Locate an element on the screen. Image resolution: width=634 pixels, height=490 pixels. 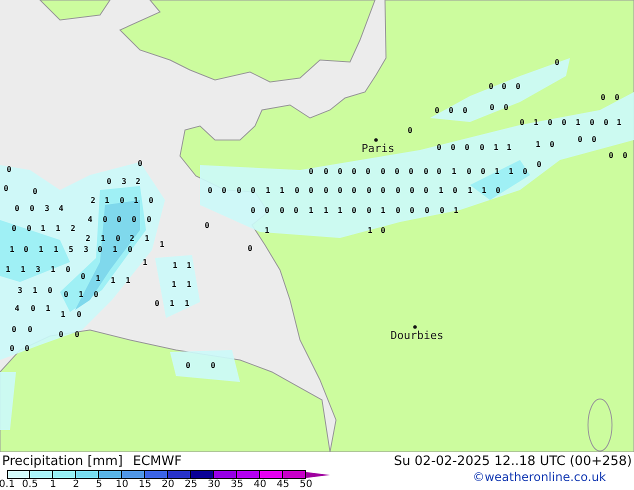
legend-label: 0.1 is located at coordinates (7, 484).